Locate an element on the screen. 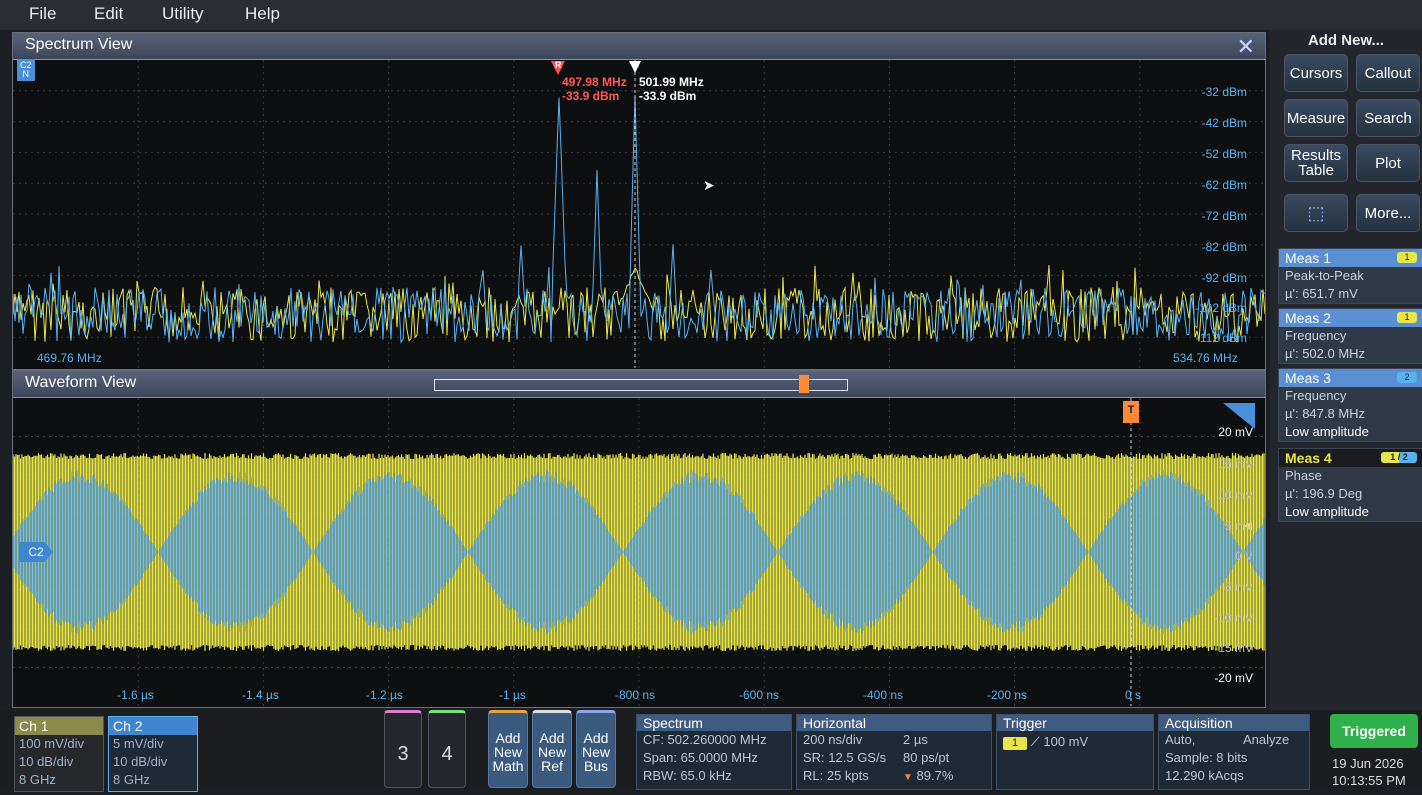  reference-marker-letter: R is located at coordinates (558, 65).